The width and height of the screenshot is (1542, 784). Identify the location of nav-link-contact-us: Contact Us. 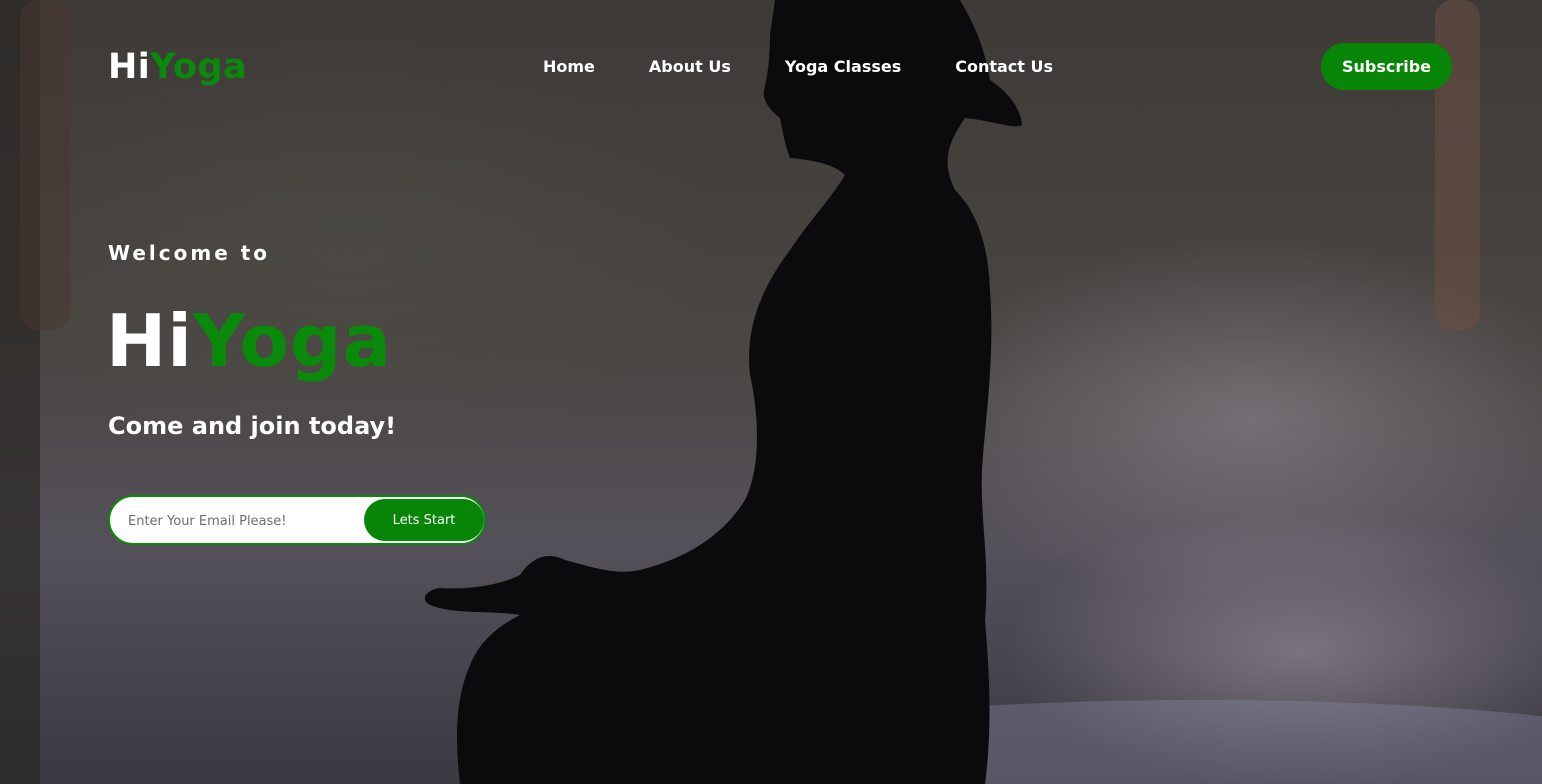
(1004, 67).